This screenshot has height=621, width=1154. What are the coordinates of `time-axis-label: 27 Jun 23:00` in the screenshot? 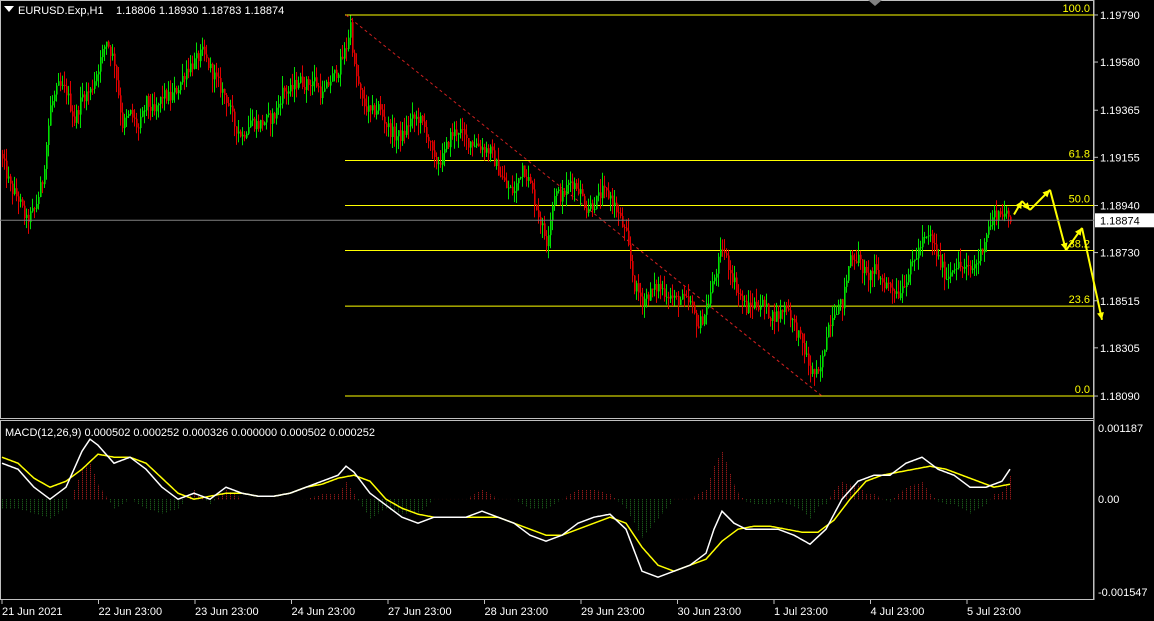 It's located at (420, 612).